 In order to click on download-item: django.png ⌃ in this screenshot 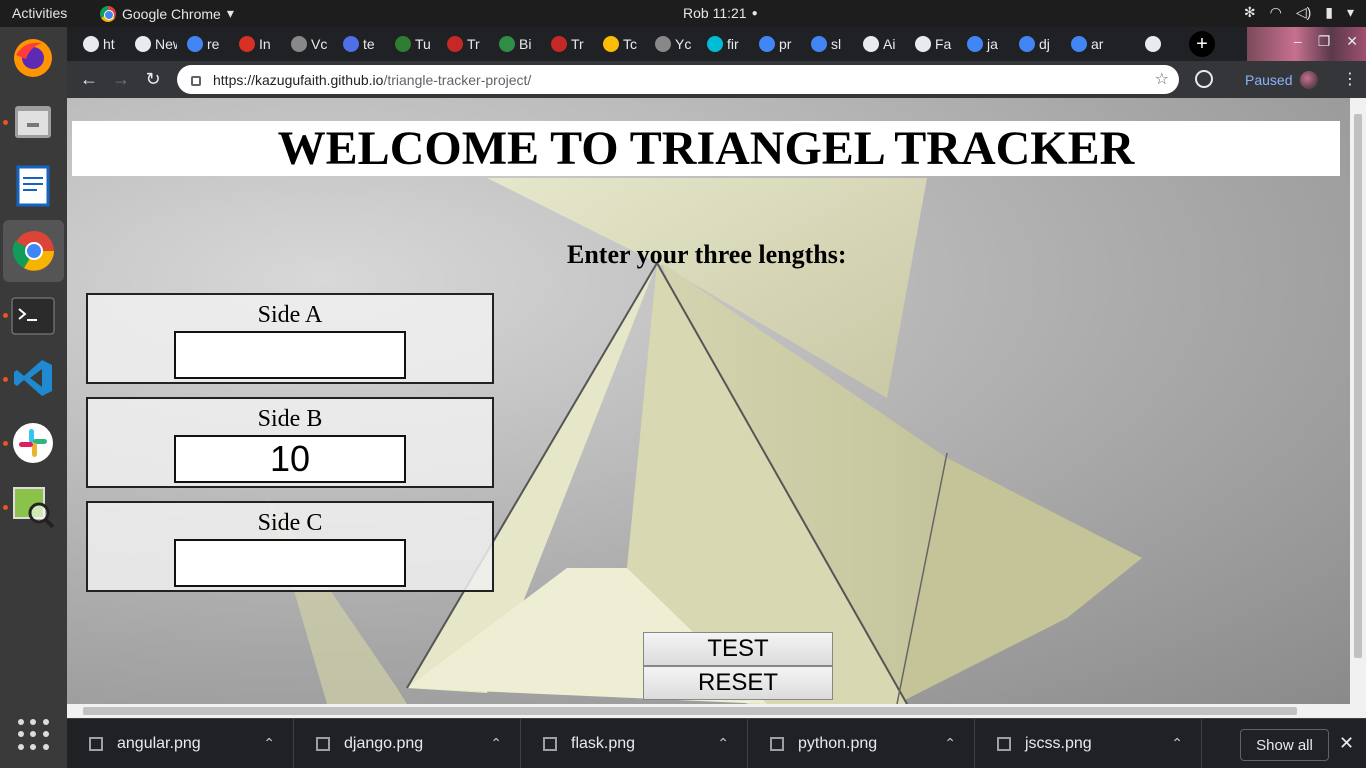, I will do `click(407, 743)`.